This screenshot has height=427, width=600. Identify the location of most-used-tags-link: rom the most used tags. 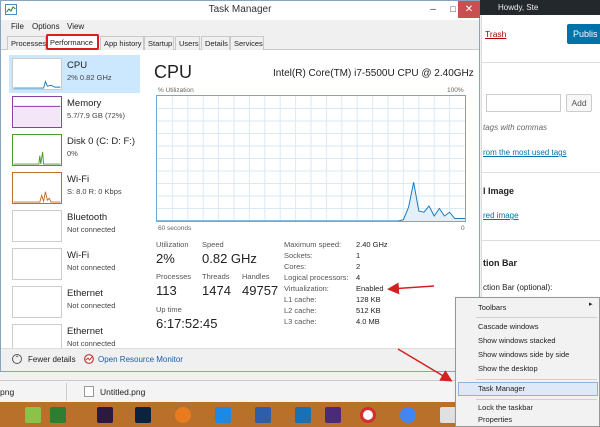
(525, 152).